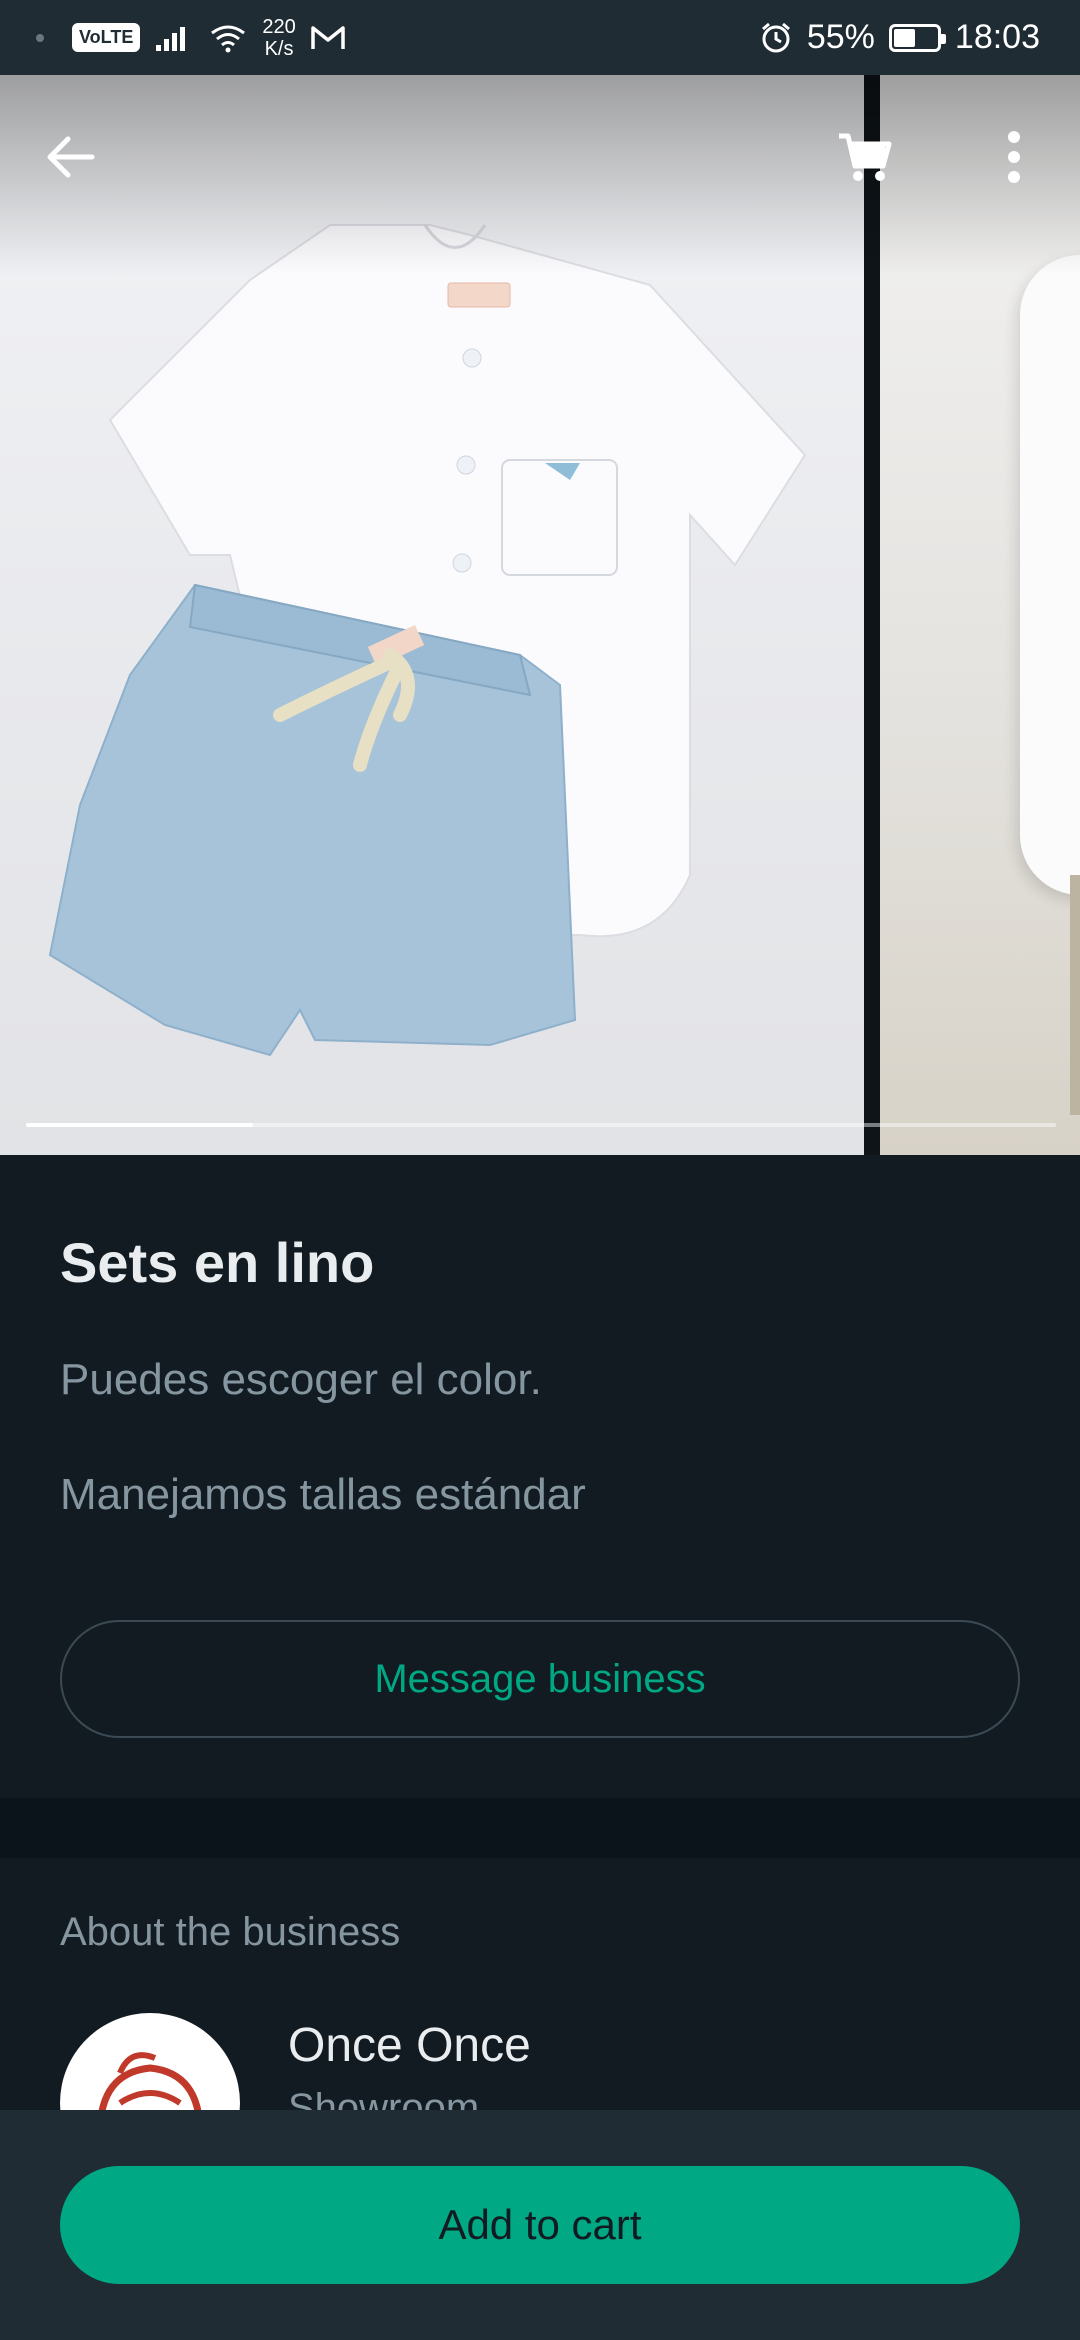  What do you see at coordinates (540, 37) in the screenshot?
I see `status-bar: VoLTE 220 K/s 55% 18:03` at bounding box center [540, 37].